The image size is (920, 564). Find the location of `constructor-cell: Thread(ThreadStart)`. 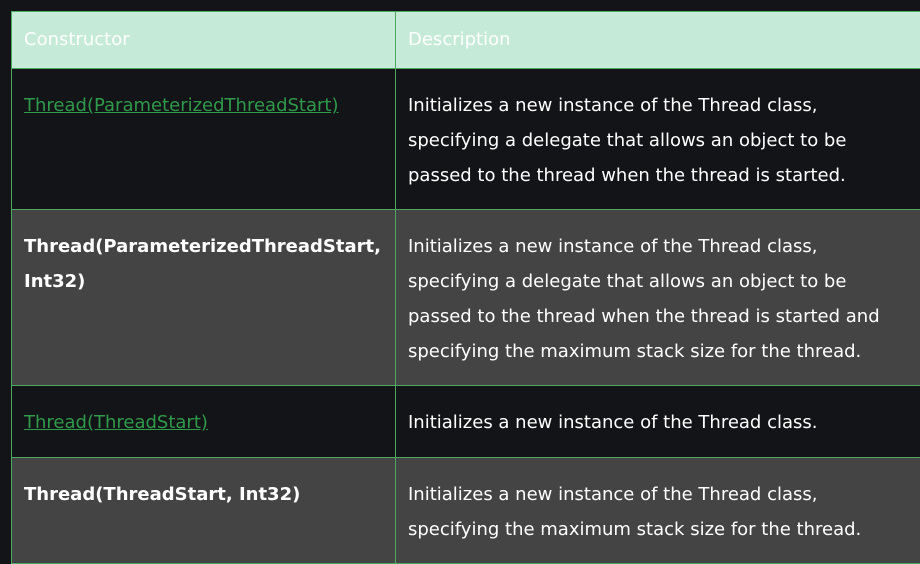

constructor-cell: Thread(ThreadStart) is located at coordinates (204, 422).